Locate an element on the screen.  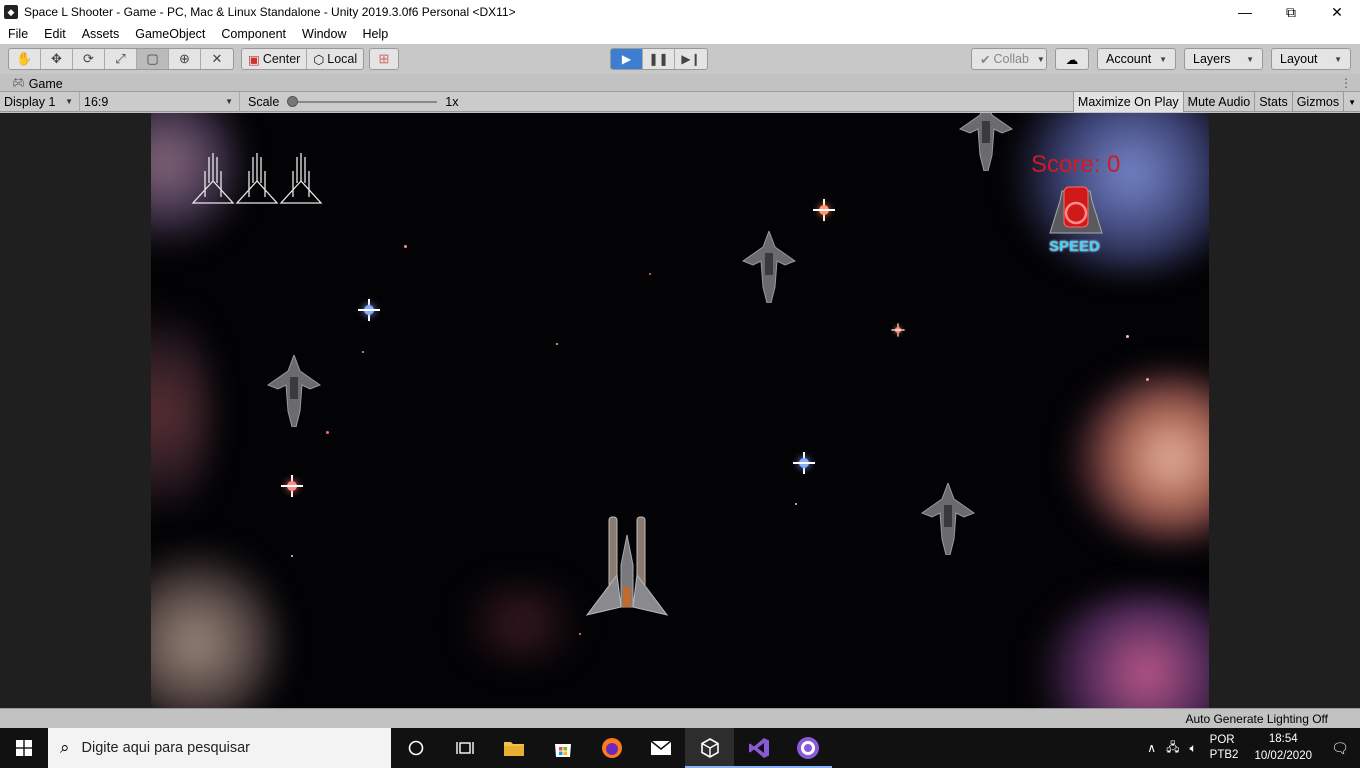
menu-assets: Assets is located at coordinates (101, 34).